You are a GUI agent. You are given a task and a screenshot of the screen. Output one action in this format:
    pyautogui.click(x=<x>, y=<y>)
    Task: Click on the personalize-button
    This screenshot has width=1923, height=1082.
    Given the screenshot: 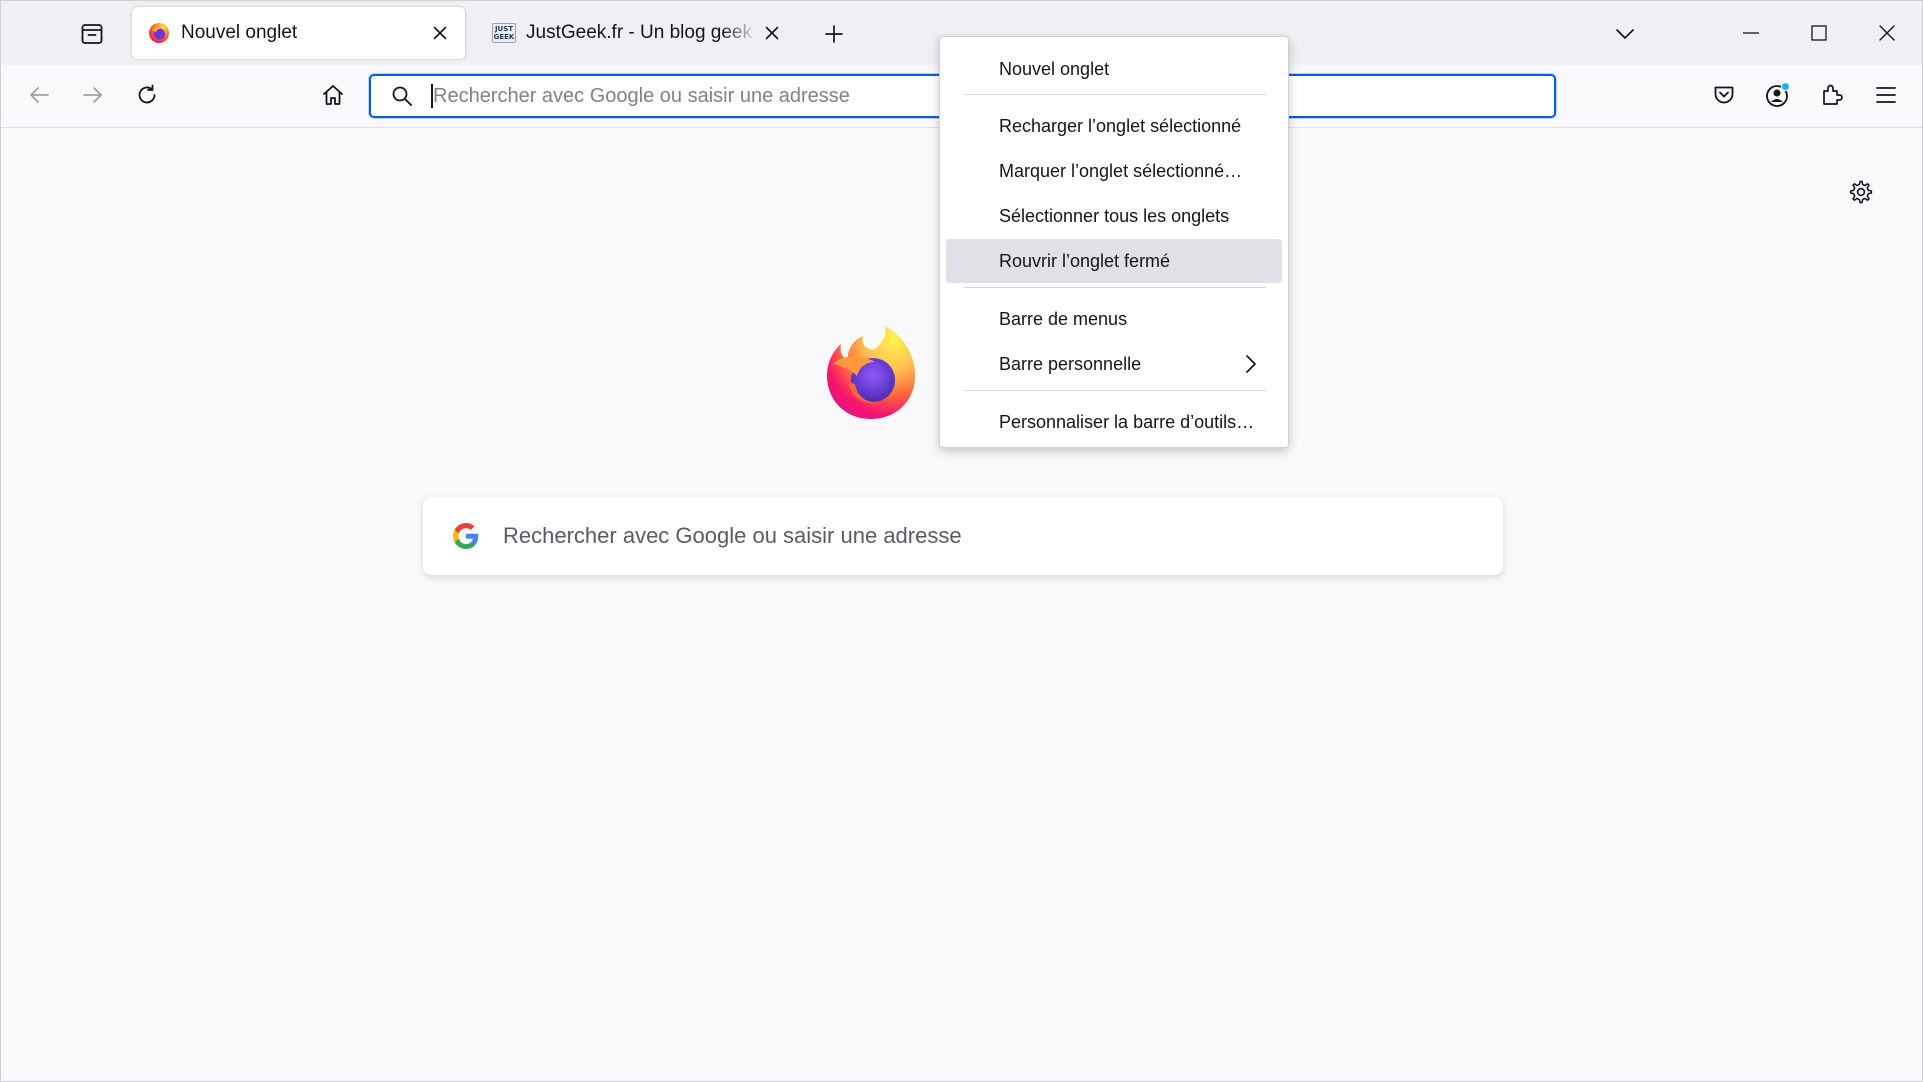 What is the action you would take?
    pyautogui.click(x=1861, y=192)
    